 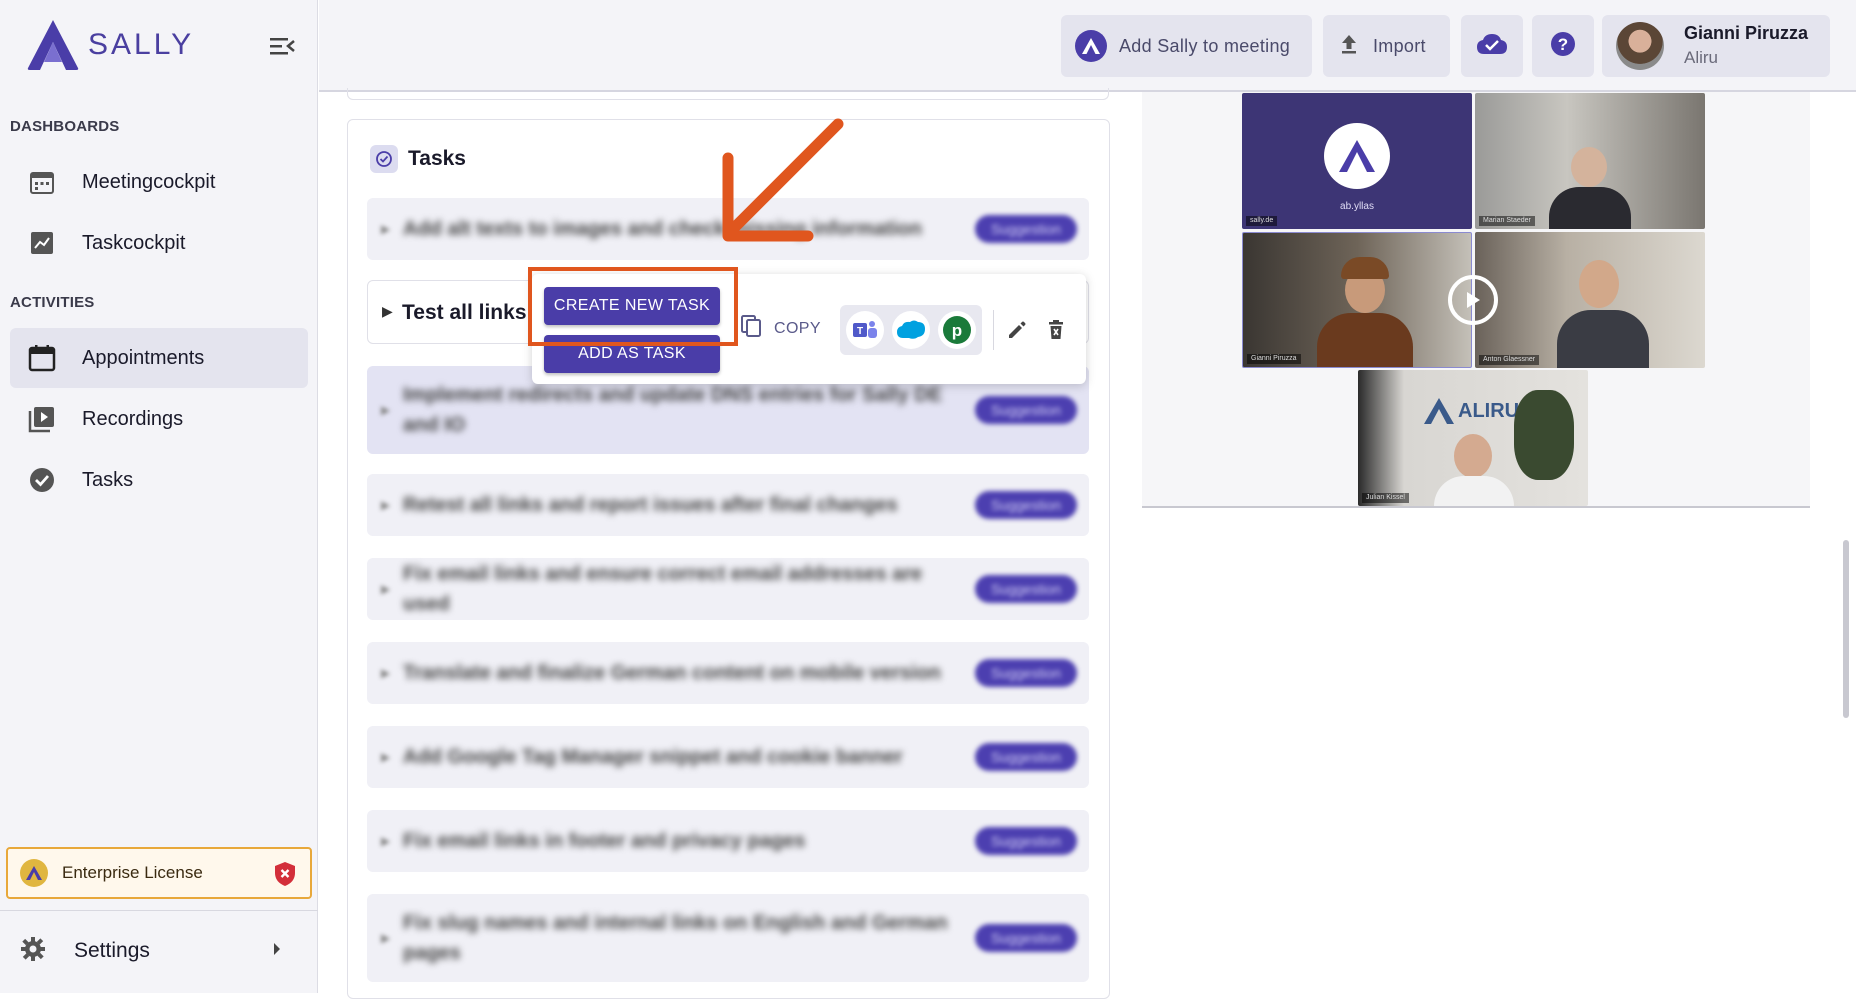 I want to click on video-tile-participant: Gianni Piruzza, so click(x=1357, y=300).